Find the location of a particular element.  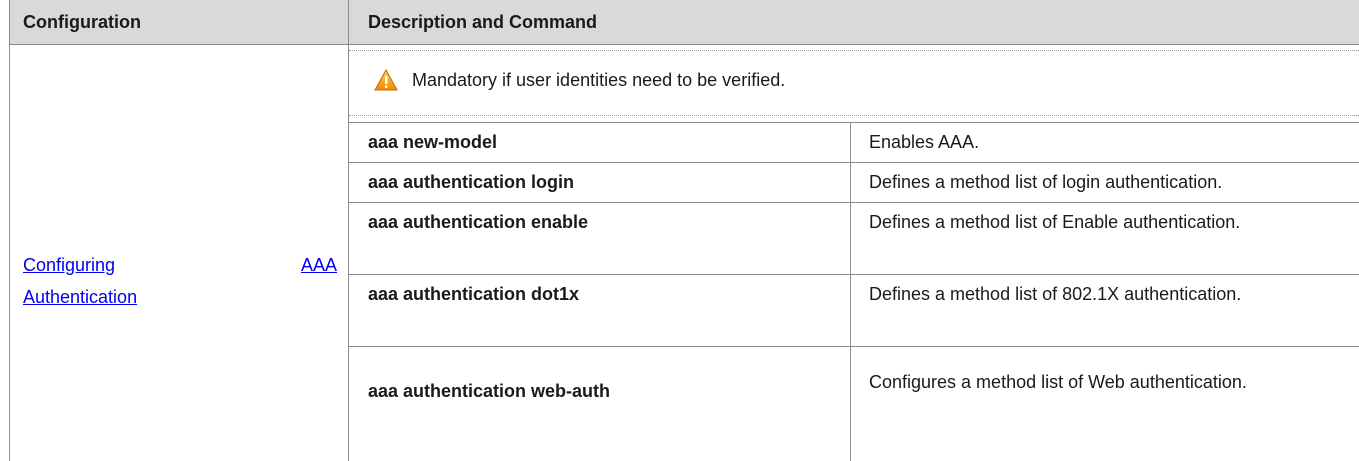

header-bottom-border is located at coordinates (684, 44).